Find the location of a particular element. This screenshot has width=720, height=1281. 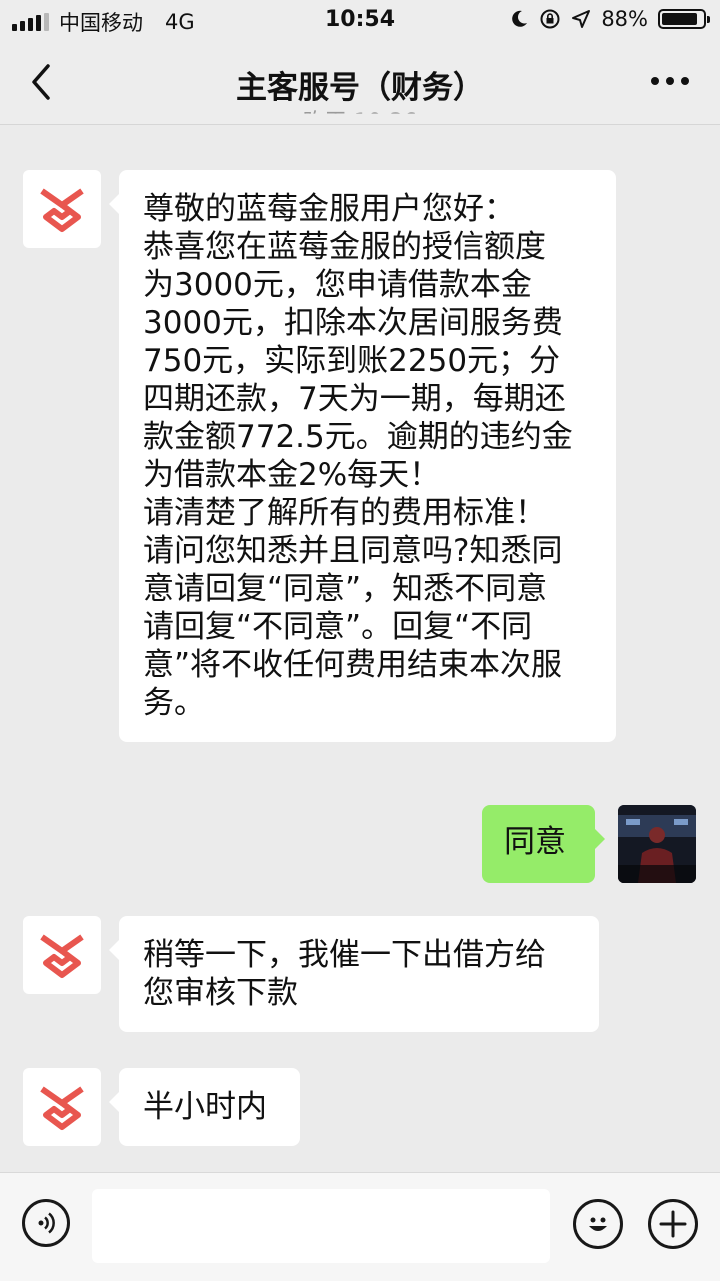

message-bubble-own: 同意 is located at coordinates (543, 844).